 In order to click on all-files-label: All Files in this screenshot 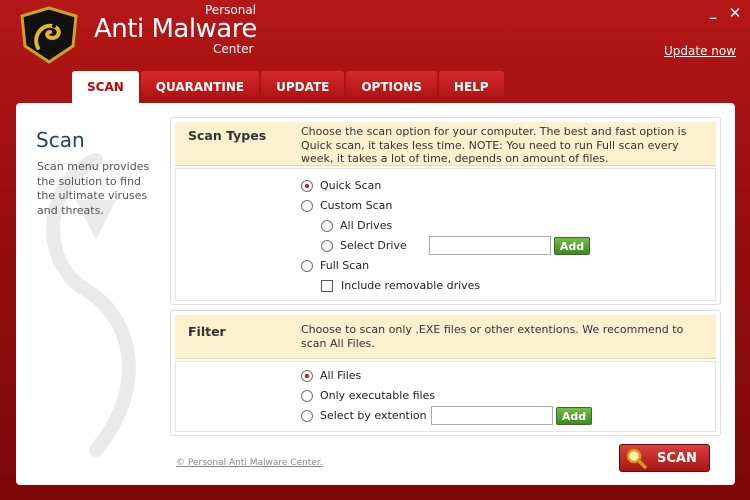, I will do `click(341, 375)`.